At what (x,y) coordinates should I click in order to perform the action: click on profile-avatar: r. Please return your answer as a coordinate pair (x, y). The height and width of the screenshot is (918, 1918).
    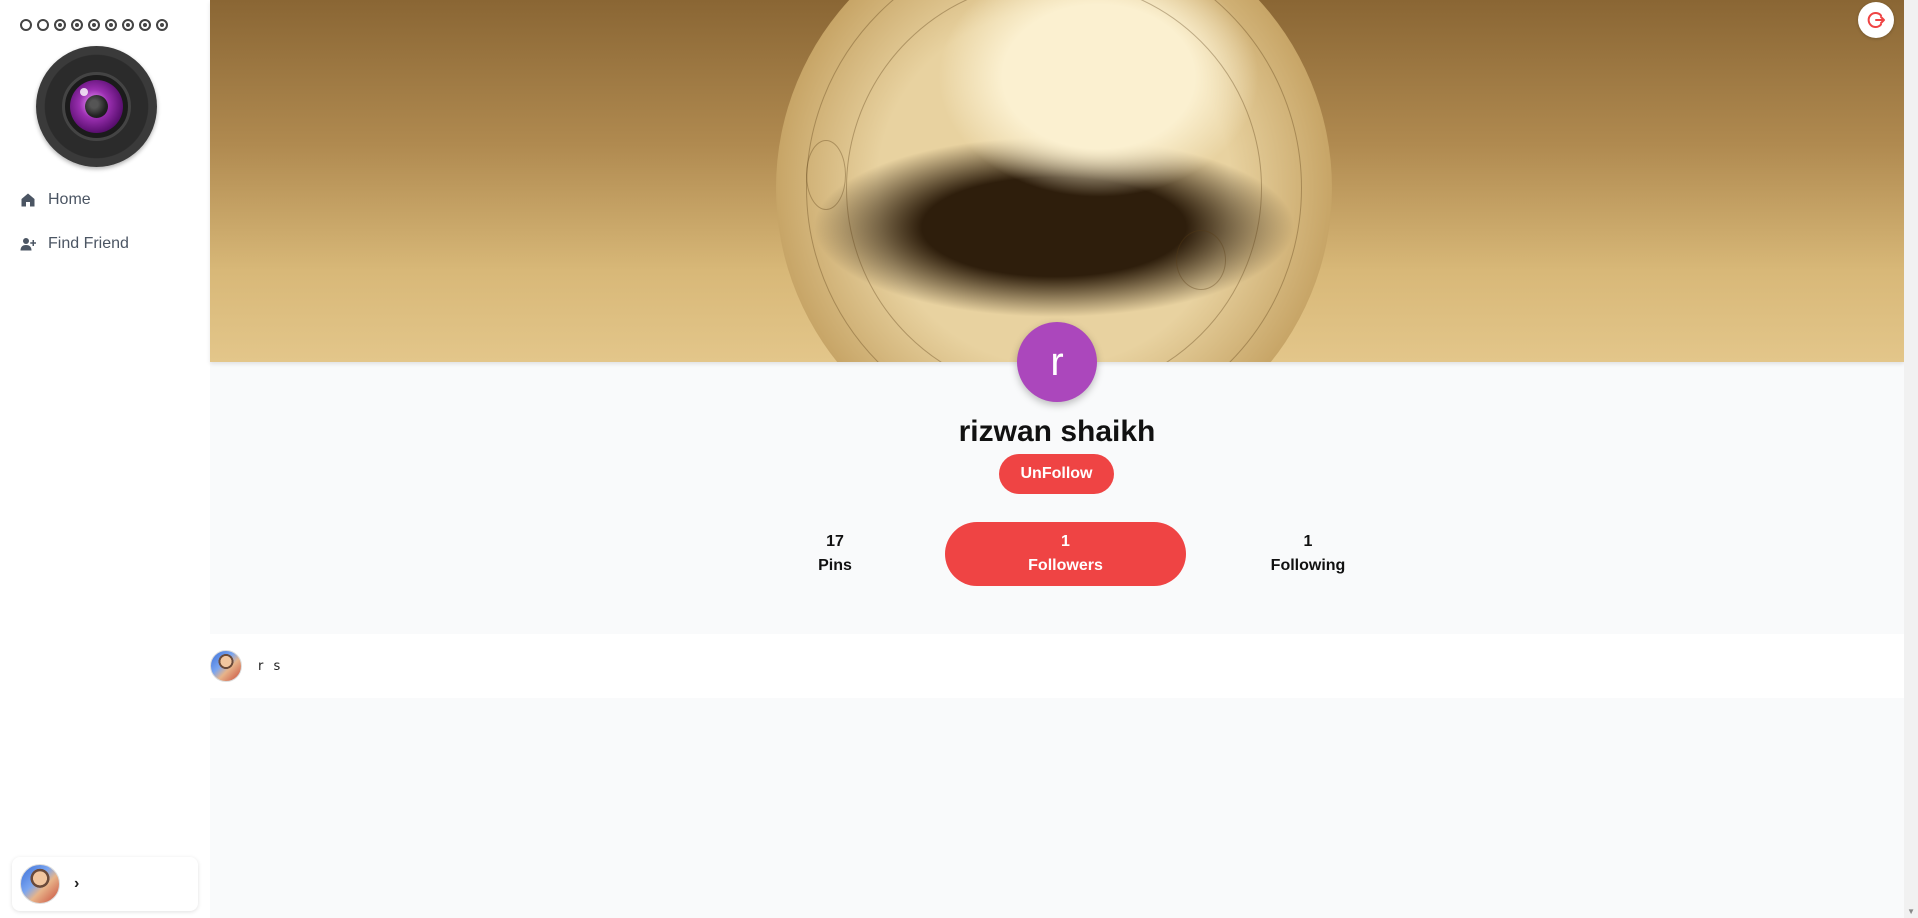
    Looking at the image, I should click on (1057, 362).